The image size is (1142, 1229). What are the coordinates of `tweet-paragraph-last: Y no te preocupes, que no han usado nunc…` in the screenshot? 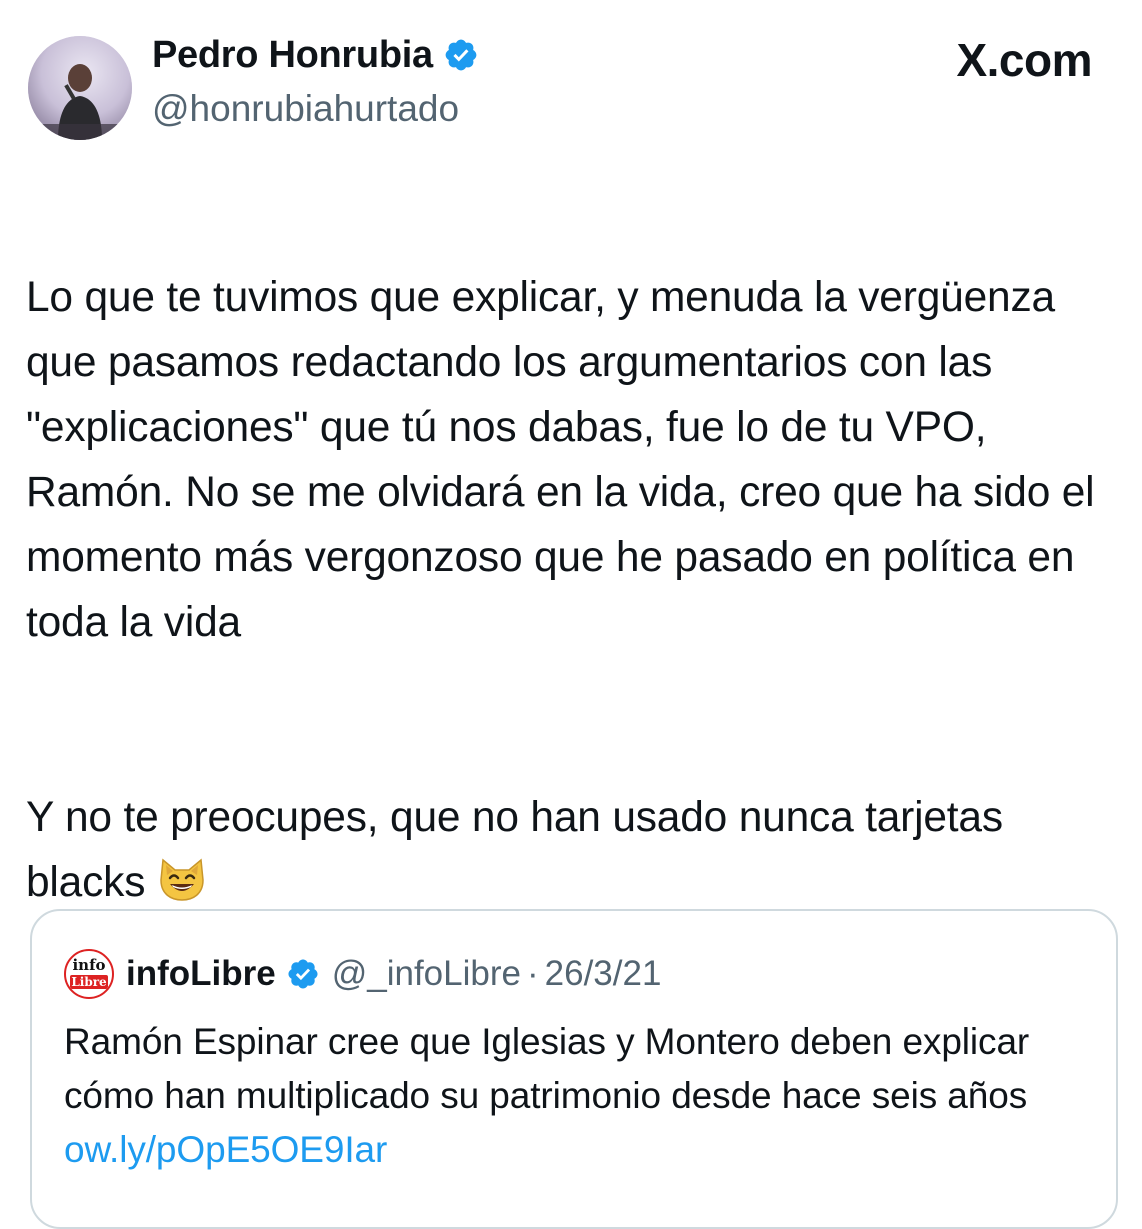 It's located at (576, 850).